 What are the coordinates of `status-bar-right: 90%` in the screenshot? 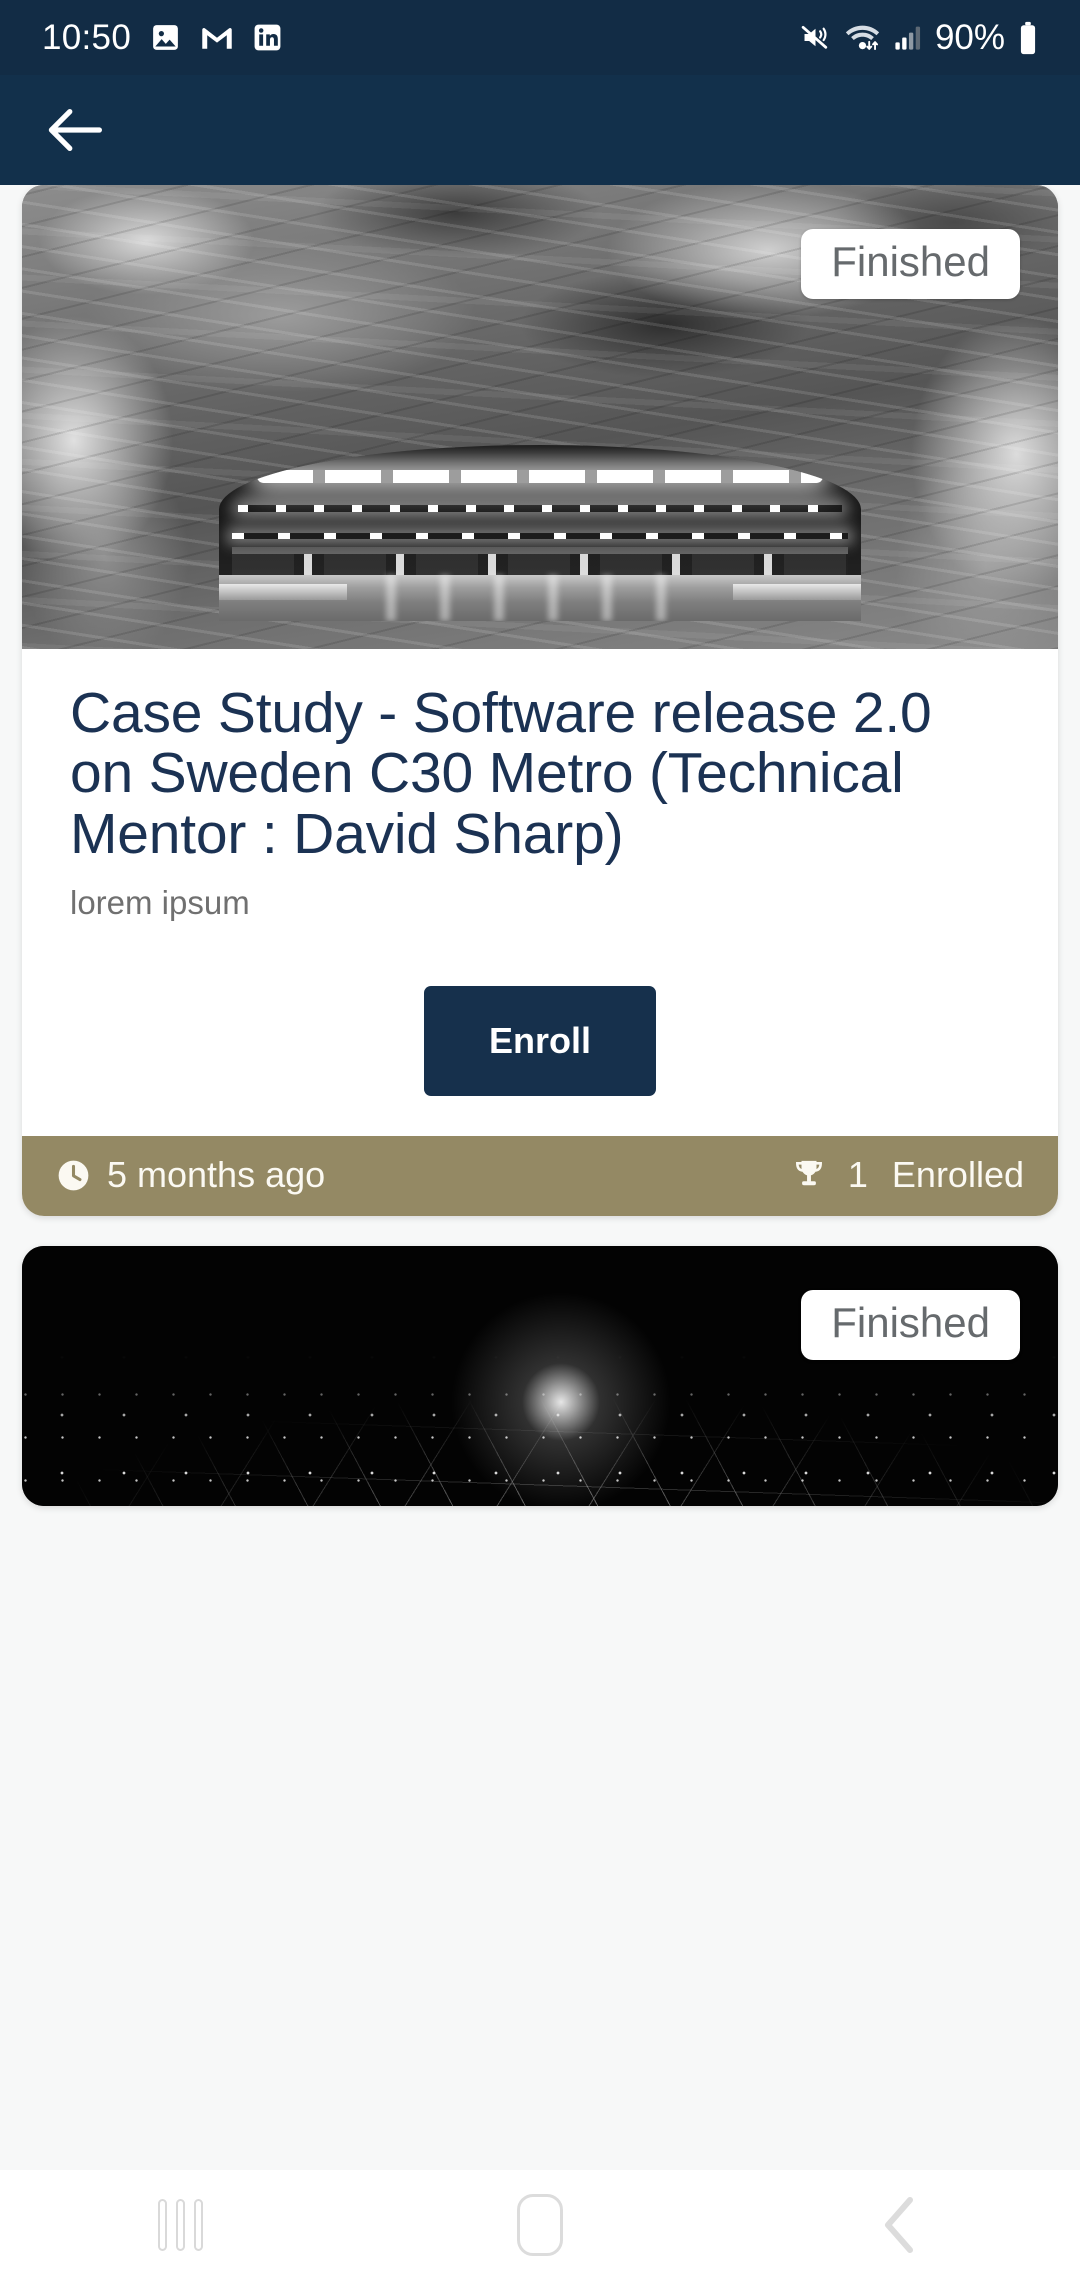 It's located at (918, 38).